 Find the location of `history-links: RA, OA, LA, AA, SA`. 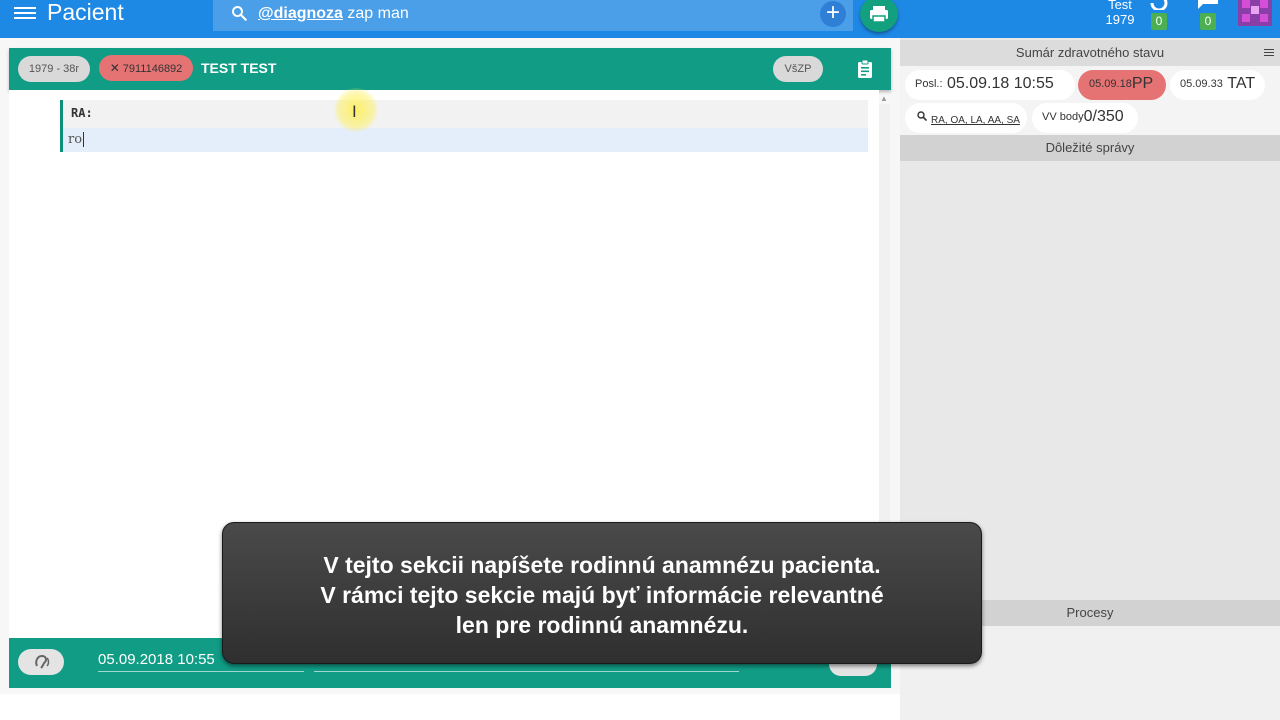

history-links: RA, OA, LA, AA, SA is located at coordinates (975, 120).